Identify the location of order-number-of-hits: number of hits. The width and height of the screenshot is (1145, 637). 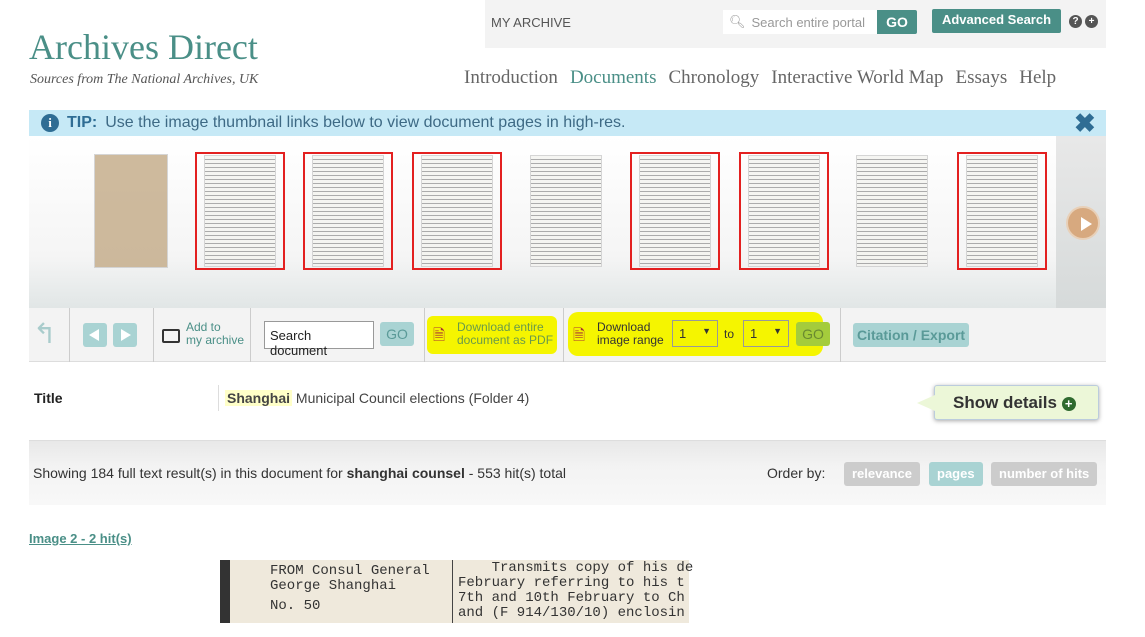
(1044, 474).